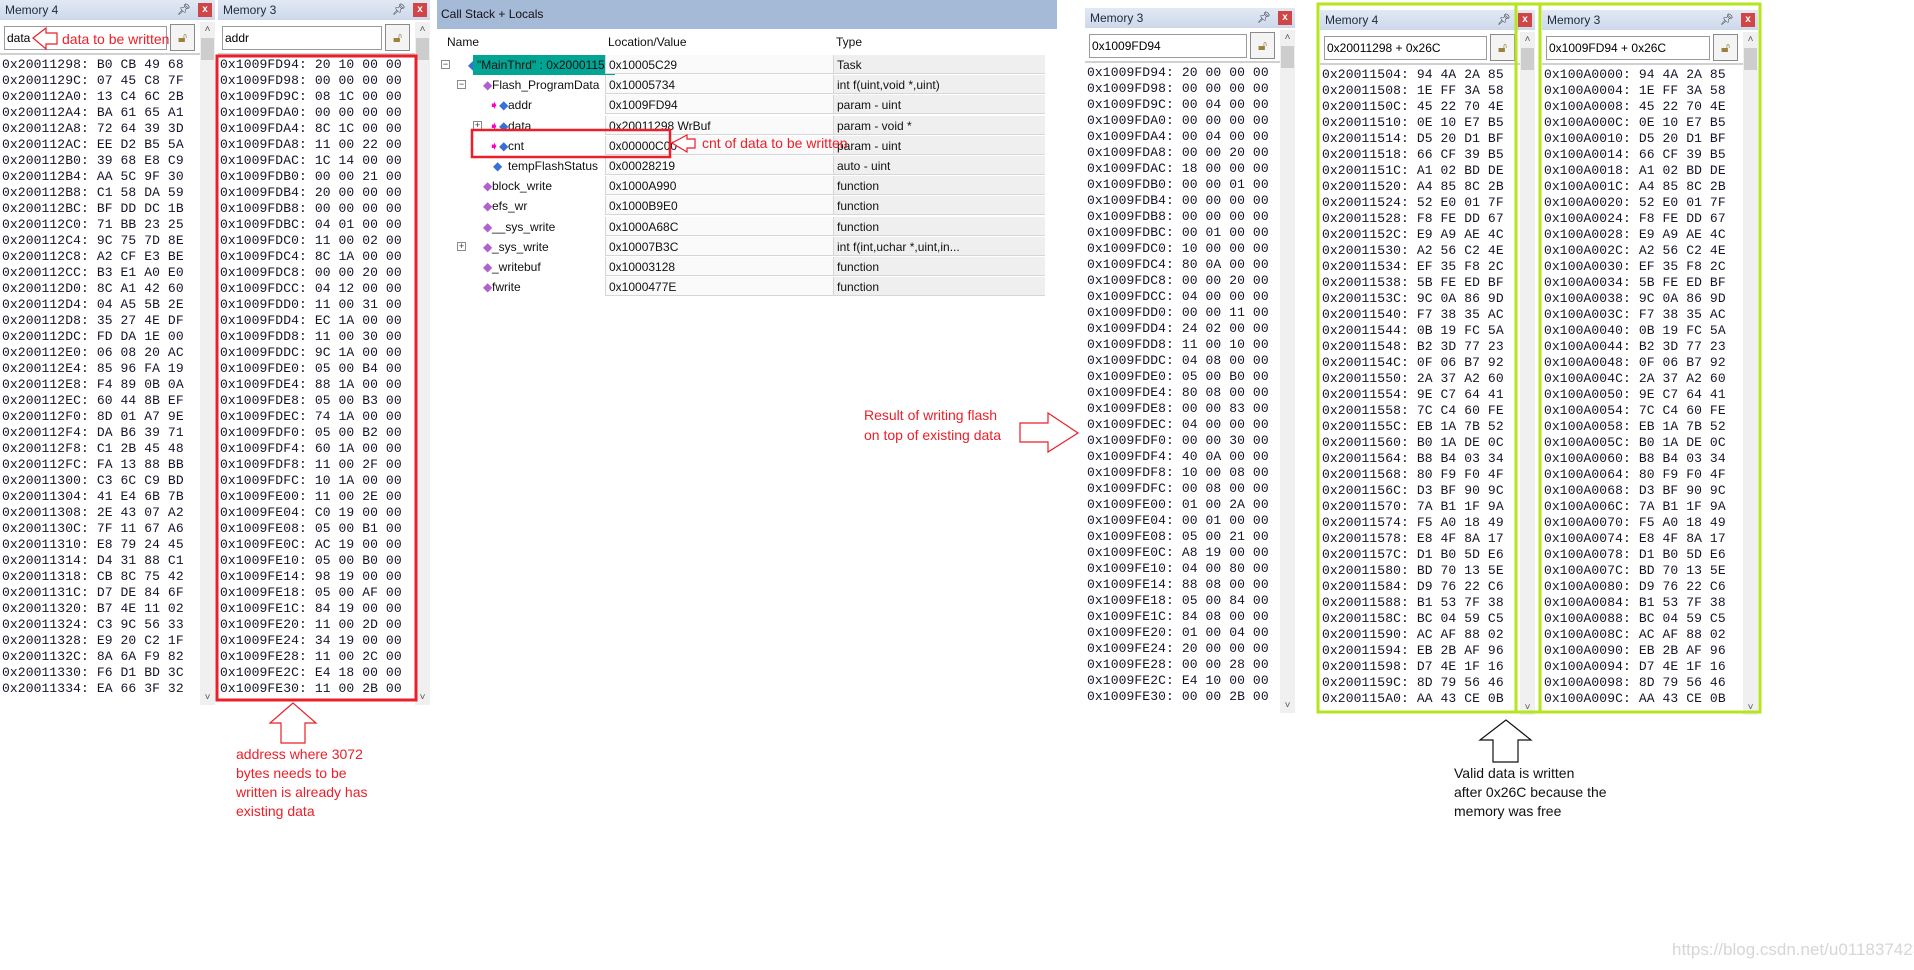 Image resolution: width=1914 pixels, height=970 pixels. I want to click on annotation-line: existing data, so click(275, 811).